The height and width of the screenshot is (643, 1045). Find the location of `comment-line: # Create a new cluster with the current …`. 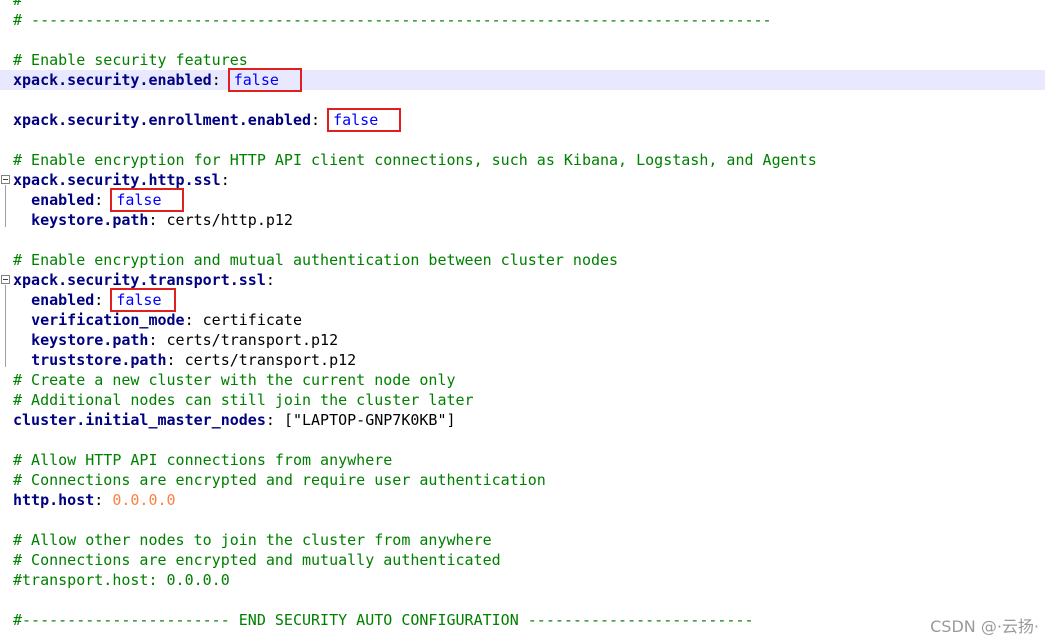

comment-line: # Create a new cluster with the current … is located at coordinates (522, 380).